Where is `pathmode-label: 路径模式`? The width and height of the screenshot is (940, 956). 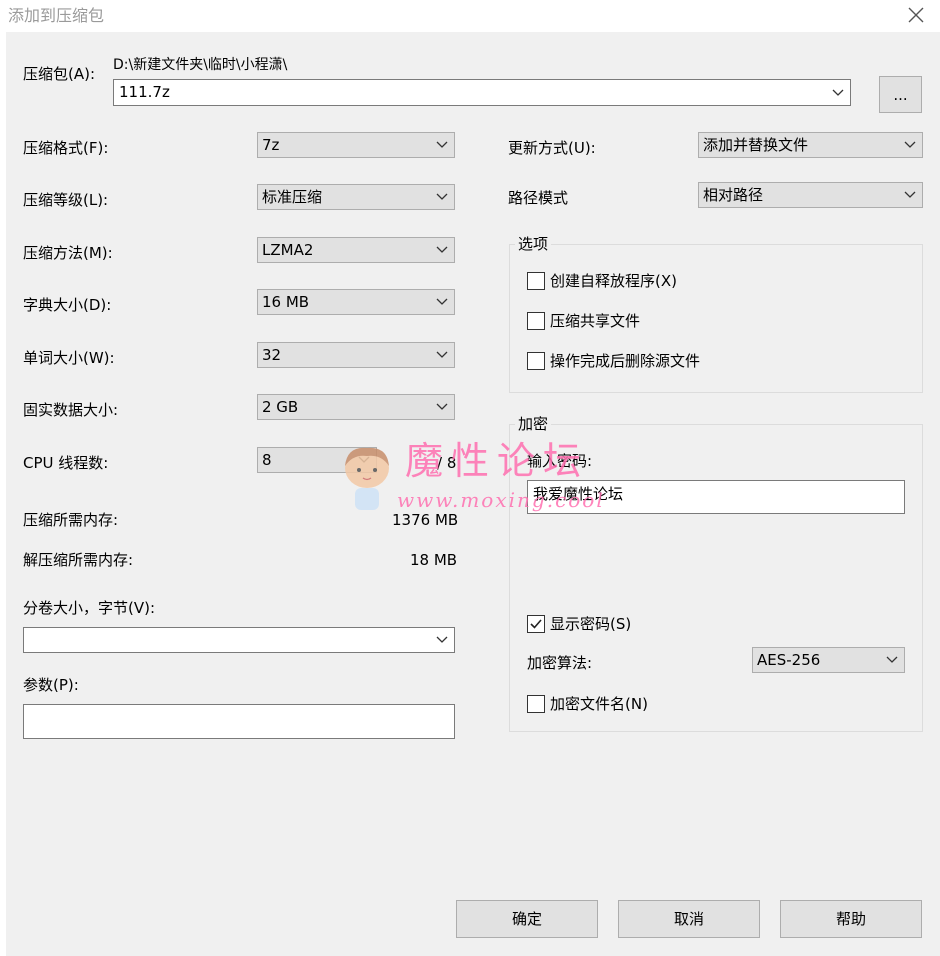 pathmode-label: 路径模式 is located at coordinates (538, 198).